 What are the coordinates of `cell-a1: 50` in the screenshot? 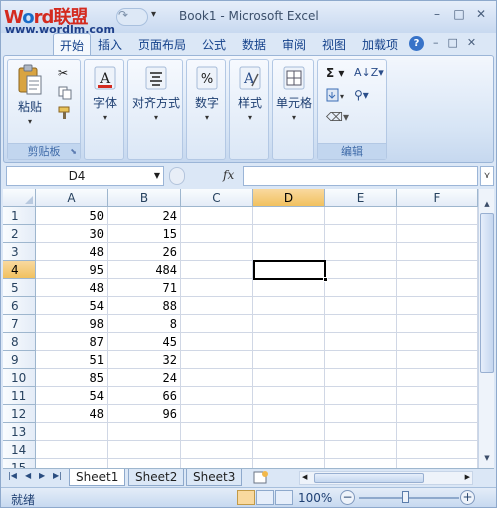 It's located at (72, 216).